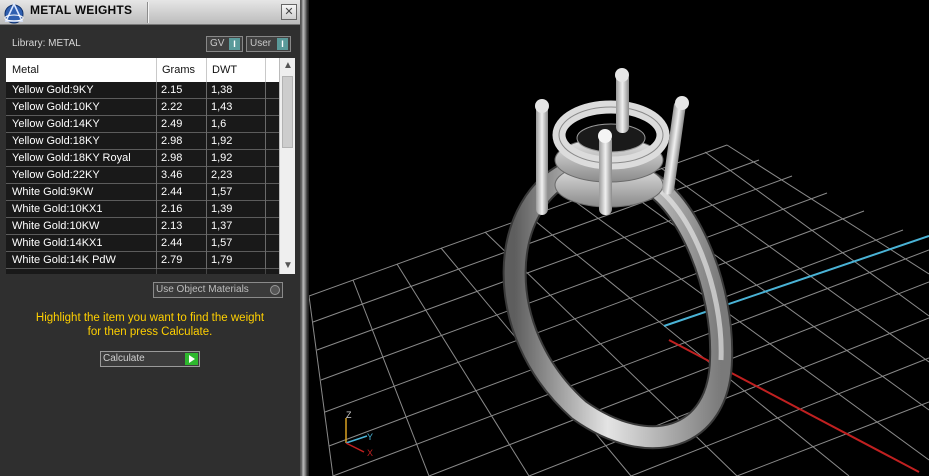 This screenshot has height=476, width=929. I want to click on cell-grams: 2.49, so click(172, 124).